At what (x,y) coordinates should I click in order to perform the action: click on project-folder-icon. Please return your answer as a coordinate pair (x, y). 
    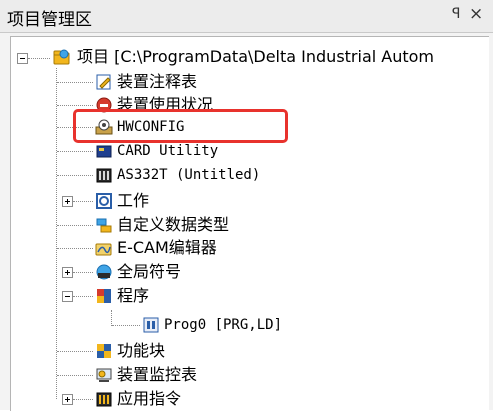
    Looking at the image, I should click on (61, 57).